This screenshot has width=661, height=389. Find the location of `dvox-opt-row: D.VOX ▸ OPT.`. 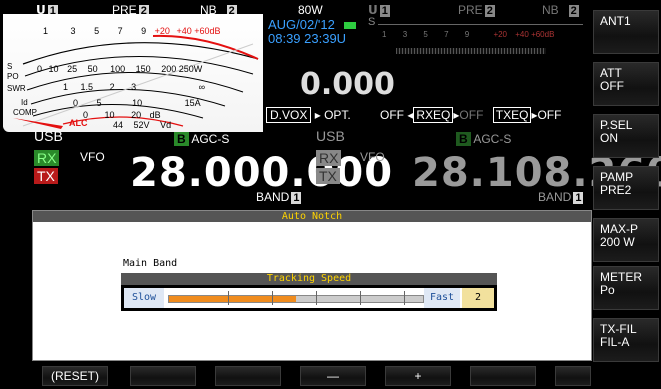

dvox-opt-row: D.VOX ▸ OPT. is located at coordinates (308, 115).